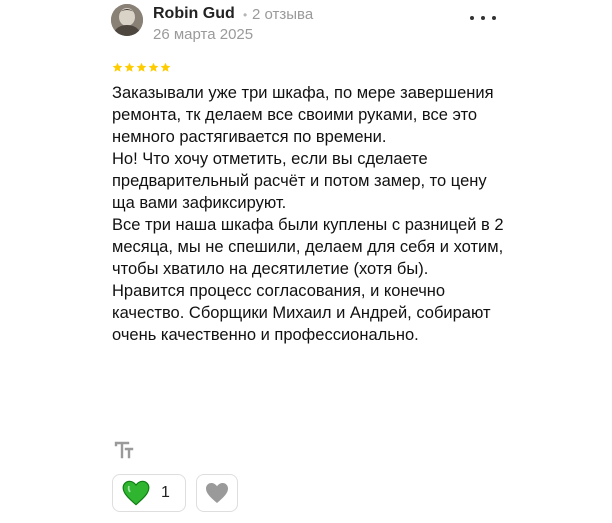 This screenshot has width=612, height=523. I want to click on green-heart-icon, so click(136, 493).